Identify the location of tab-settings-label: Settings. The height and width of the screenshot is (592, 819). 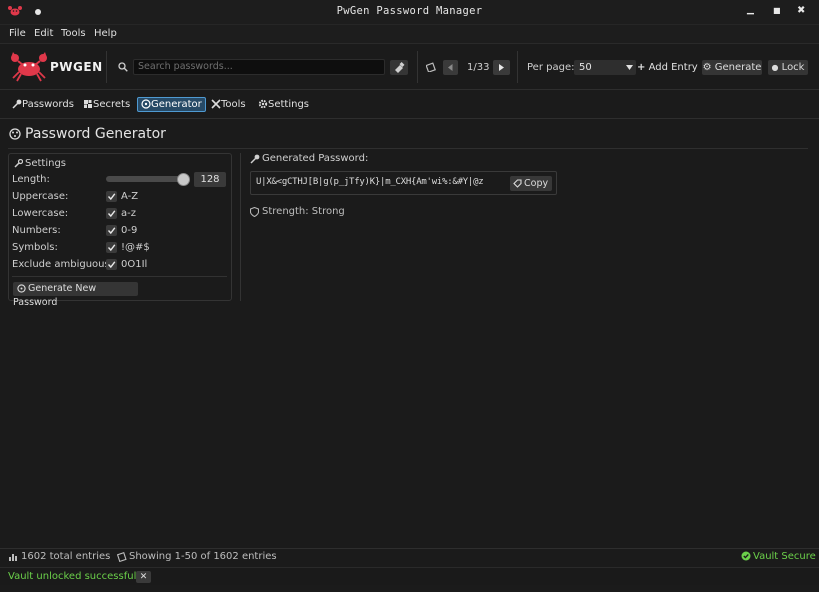
(289, 104).